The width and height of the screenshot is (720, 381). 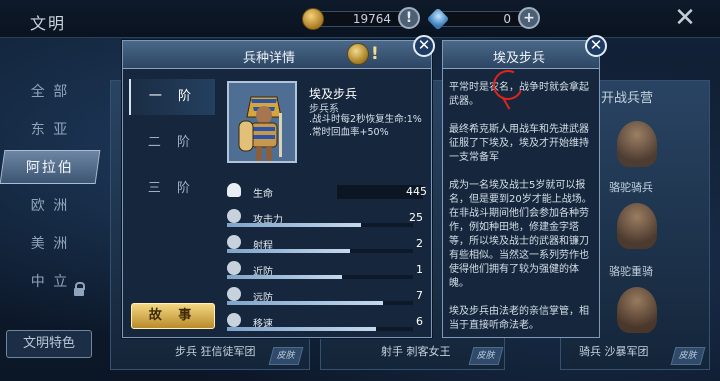 I want to click on target-icon, so click(x=234, y=242).